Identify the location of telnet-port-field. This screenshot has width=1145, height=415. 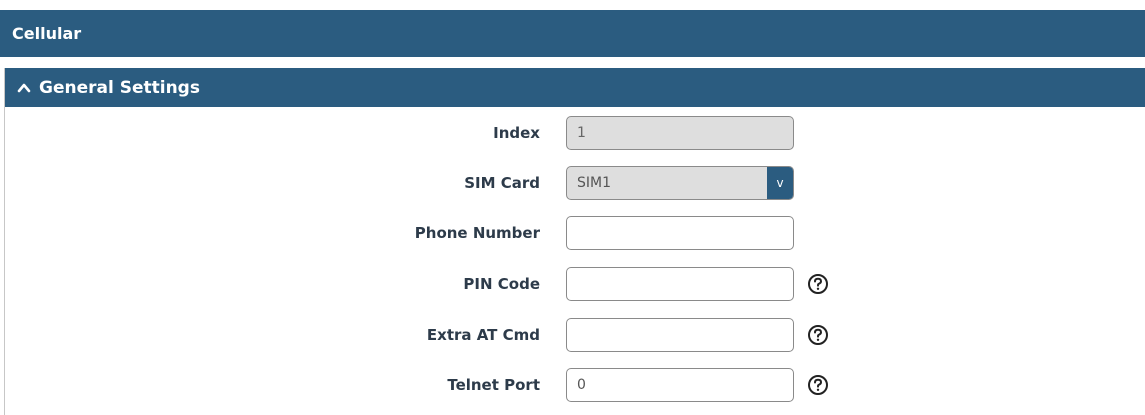
(680, 385).